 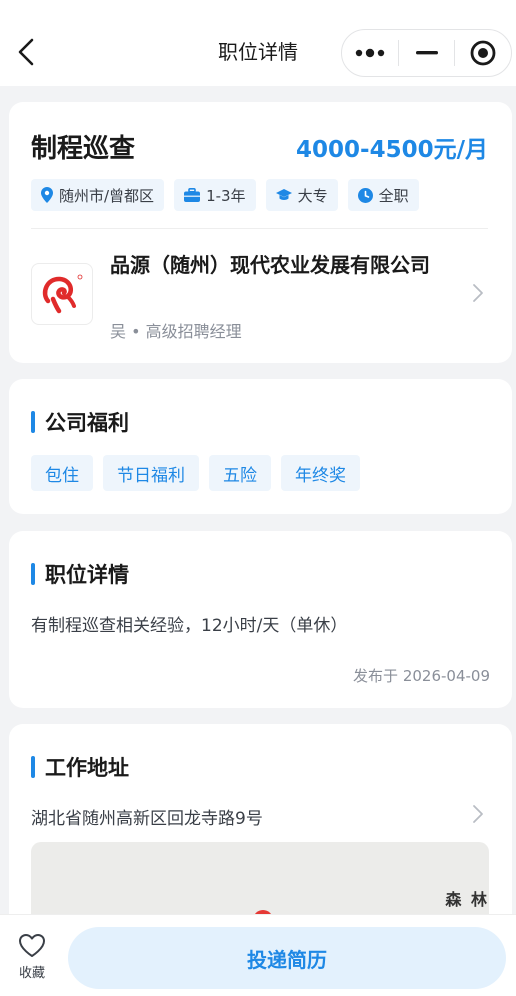 I want to click on benefit-tag: 五险, so click(x=240, y=473).